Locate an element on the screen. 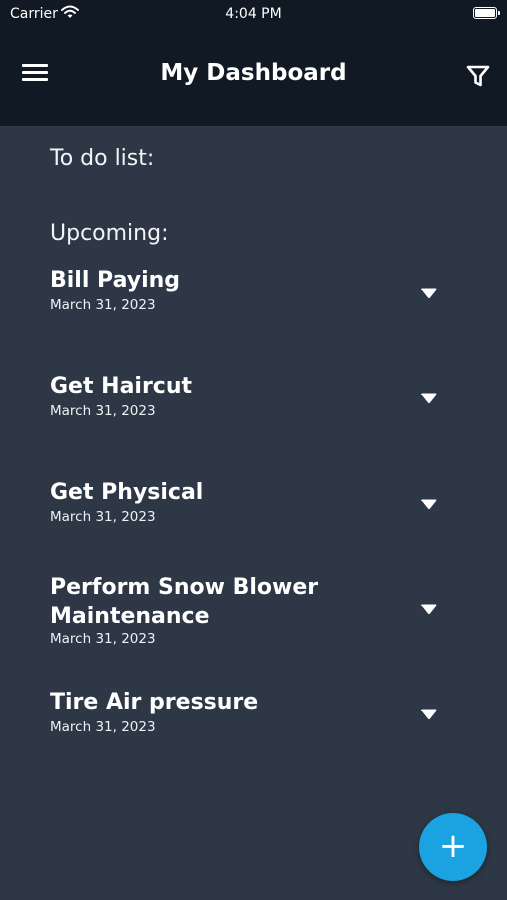 The height and width of the screenshot is (900, 507). status-time: 4:04 PM is located at coordinates (253, 14).